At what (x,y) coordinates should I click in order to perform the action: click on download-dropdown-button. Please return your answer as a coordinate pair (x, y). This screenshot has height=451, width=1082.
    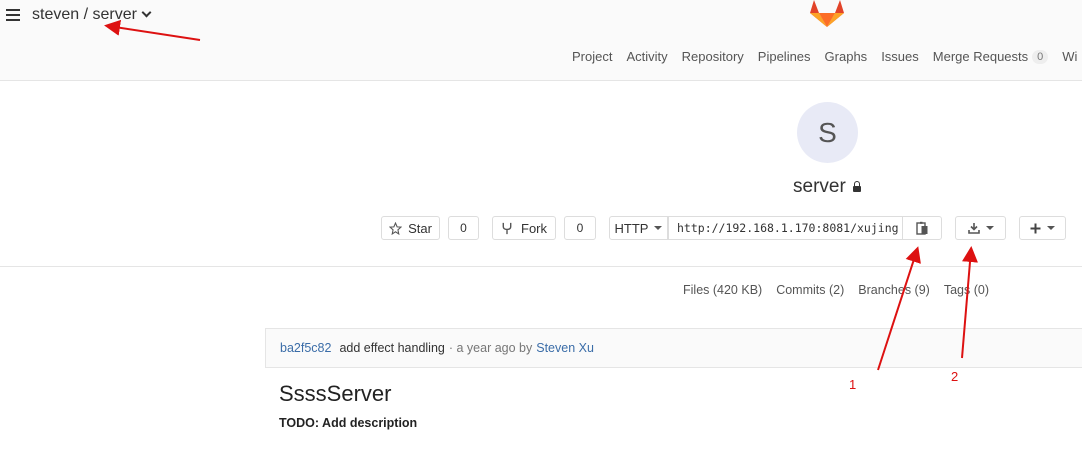
    Looking at the image, I should click on (980, 228).